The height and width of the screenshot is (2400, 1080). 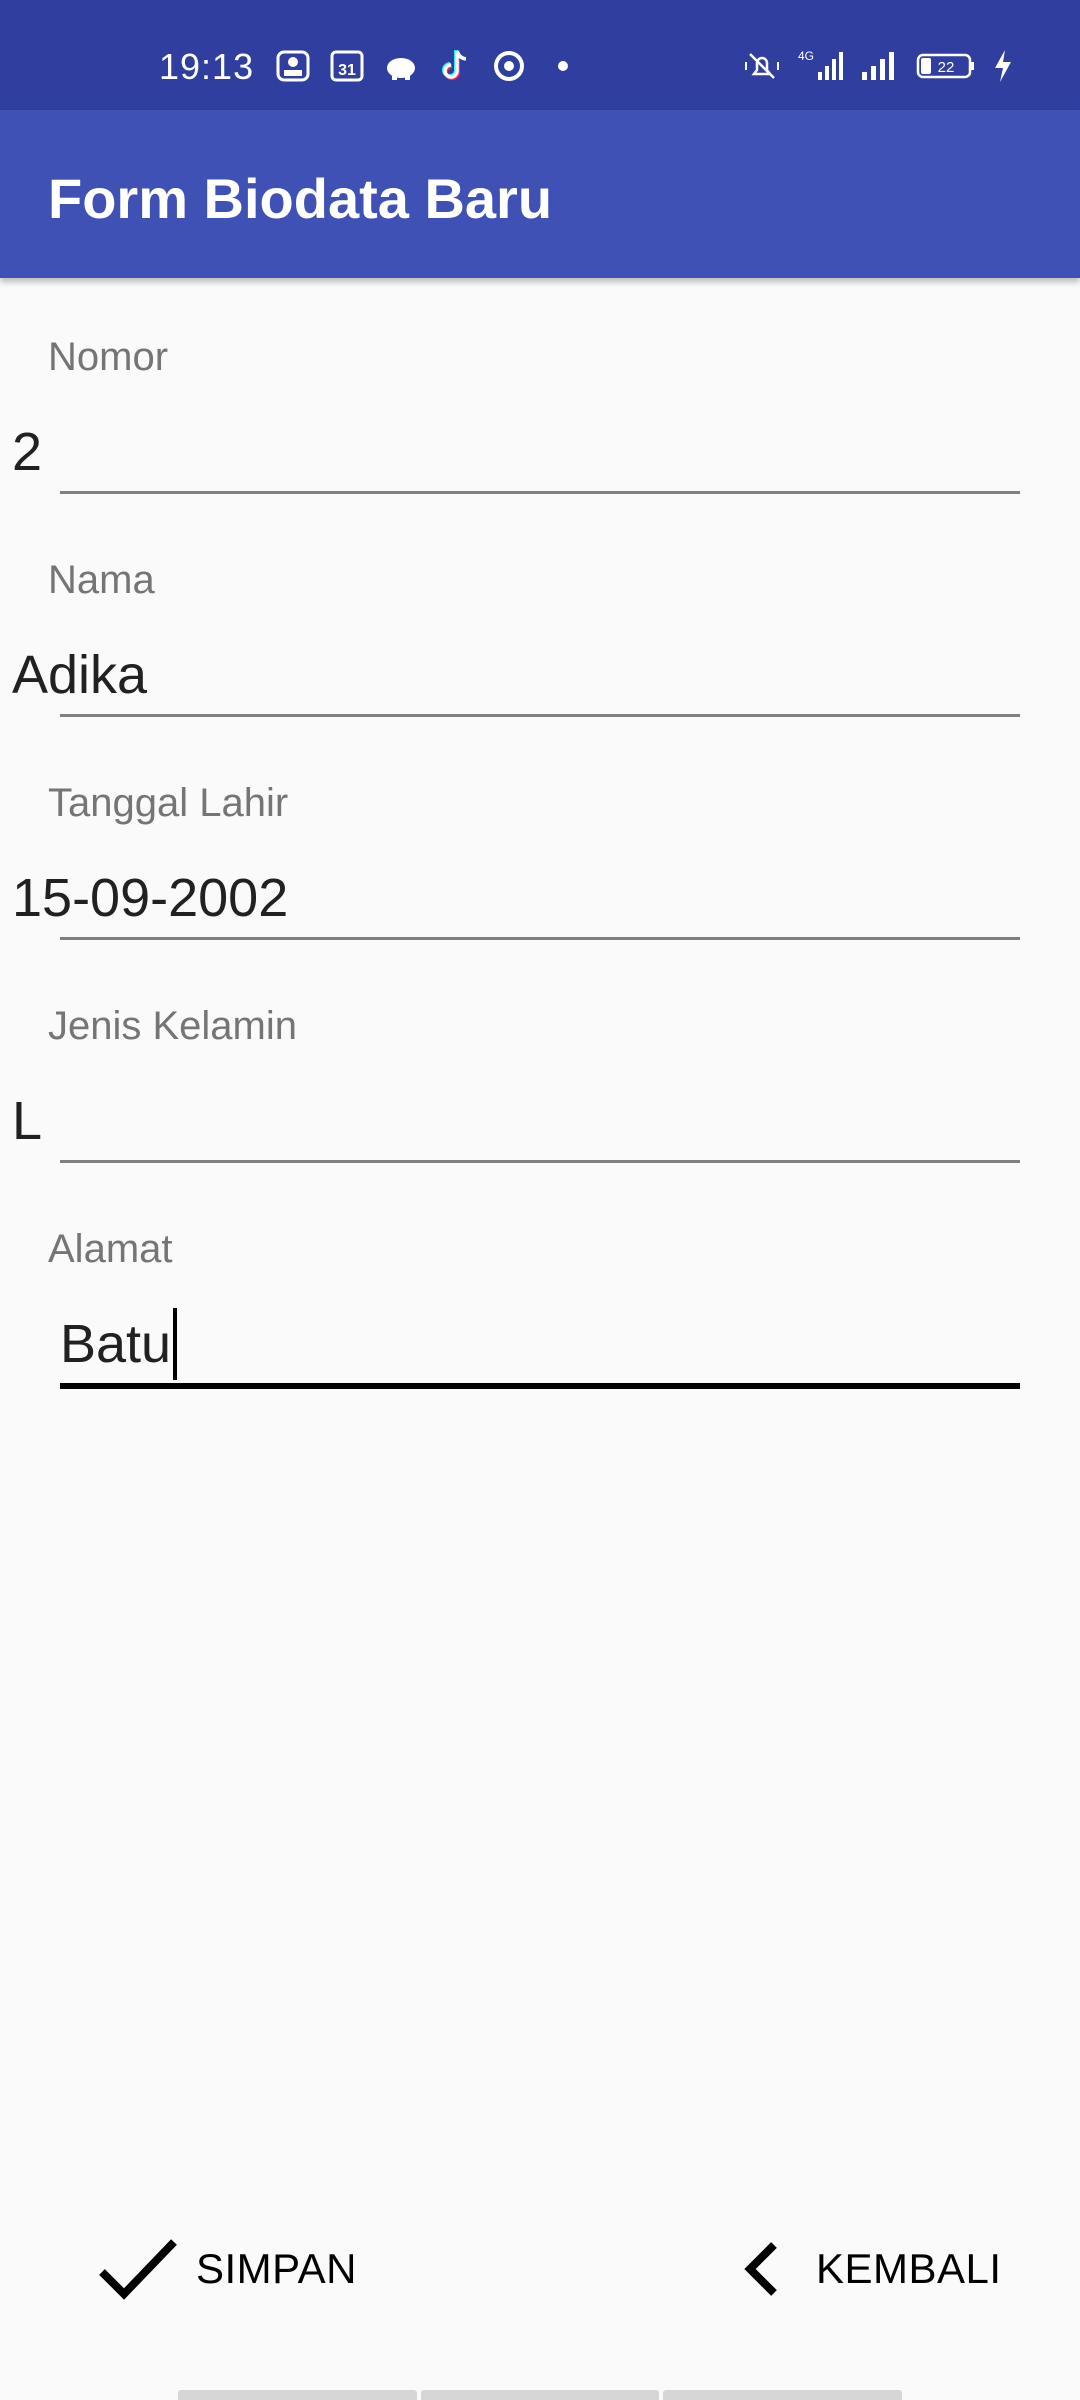 I want to click on calendar-icon: 31, so click(x=347, y=66).